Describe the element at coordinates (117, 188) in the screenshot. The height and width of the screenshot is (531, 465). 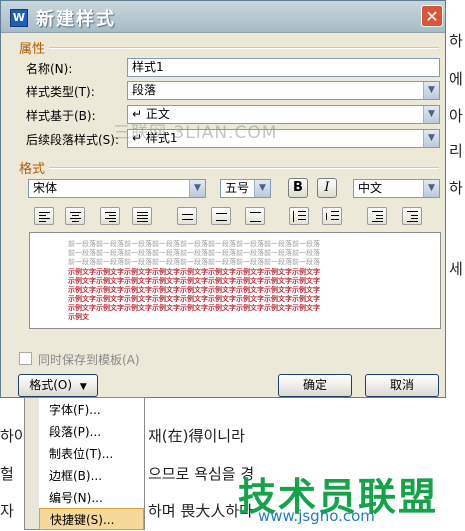
I see `font-select: 宋体 ▼` at that location.